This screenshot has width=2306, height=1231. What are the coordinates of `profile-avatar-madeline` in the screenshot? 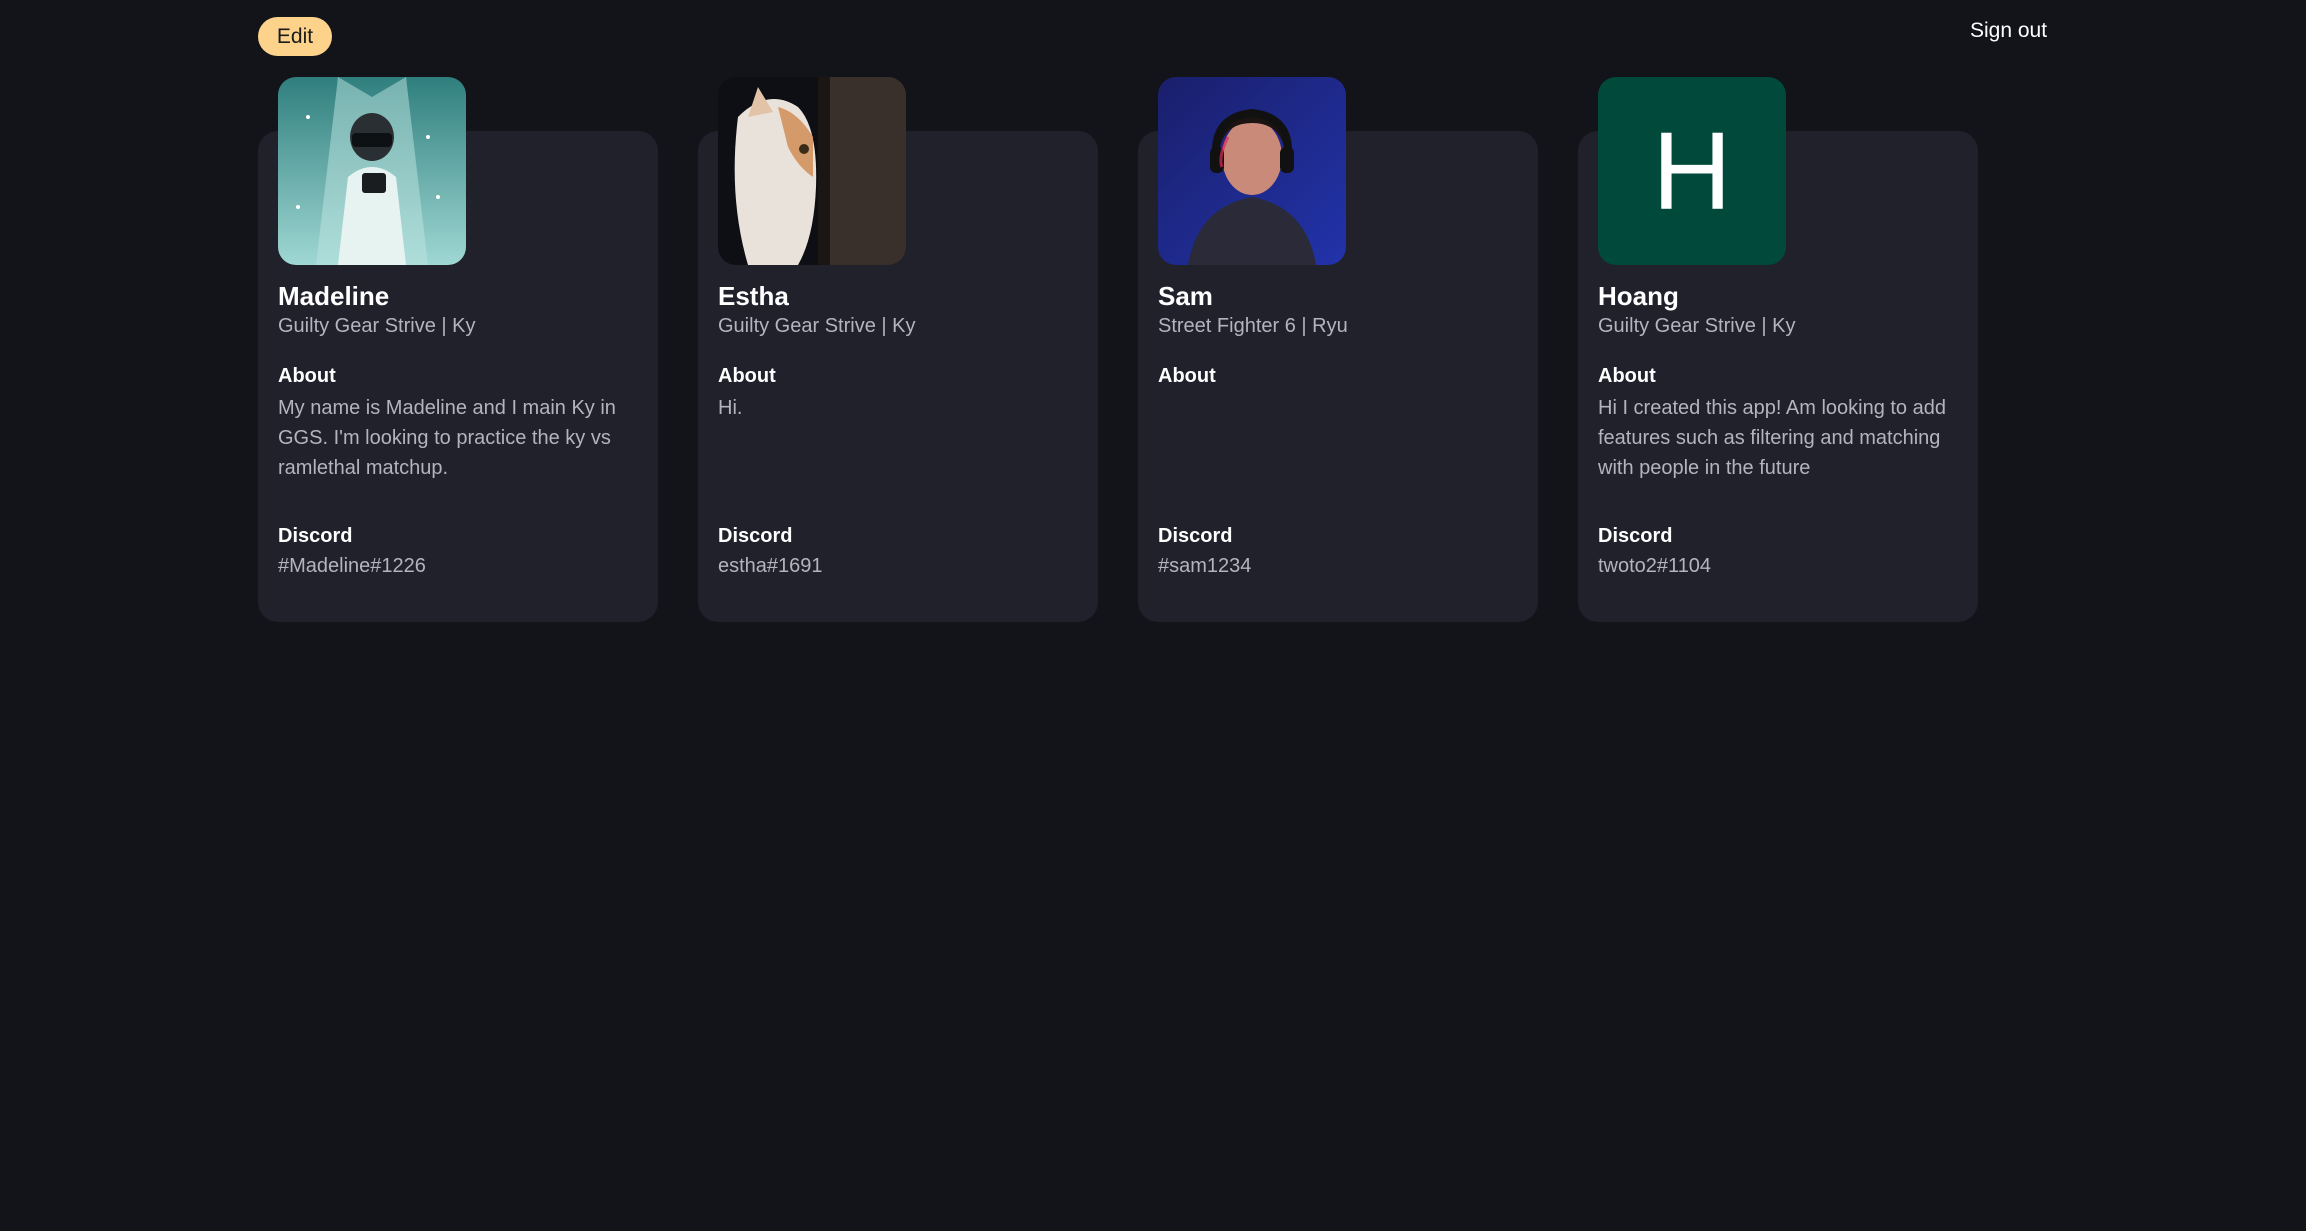 It's located at (372, 171).